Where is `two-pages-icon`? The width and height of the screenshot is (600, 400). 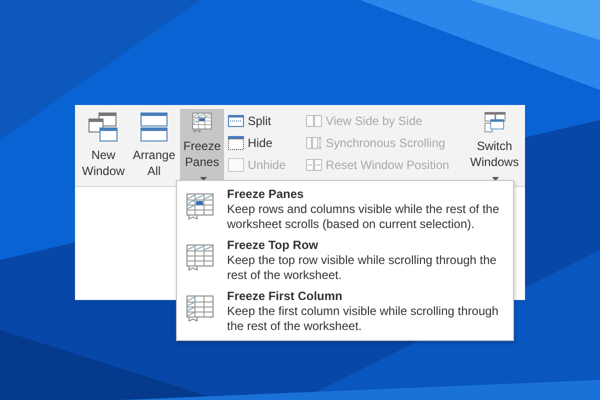
two-pages-icon is located at coordinates (314, 121).